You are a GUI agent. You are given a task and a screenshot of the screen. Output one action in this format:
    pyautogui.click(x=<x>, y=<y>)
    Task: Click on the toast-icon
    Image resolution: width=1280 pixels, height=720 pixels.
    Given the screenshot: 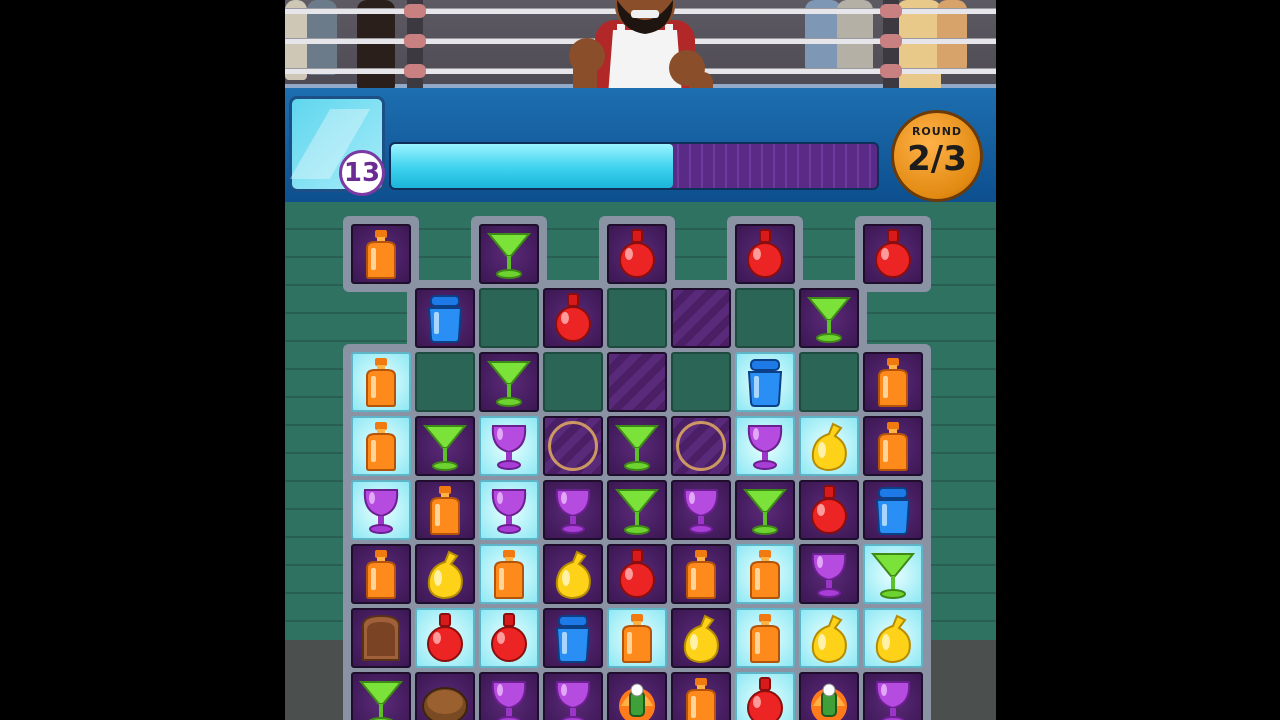 What is the action you would take?
    pyautogui.click(x=381, y=638)
    